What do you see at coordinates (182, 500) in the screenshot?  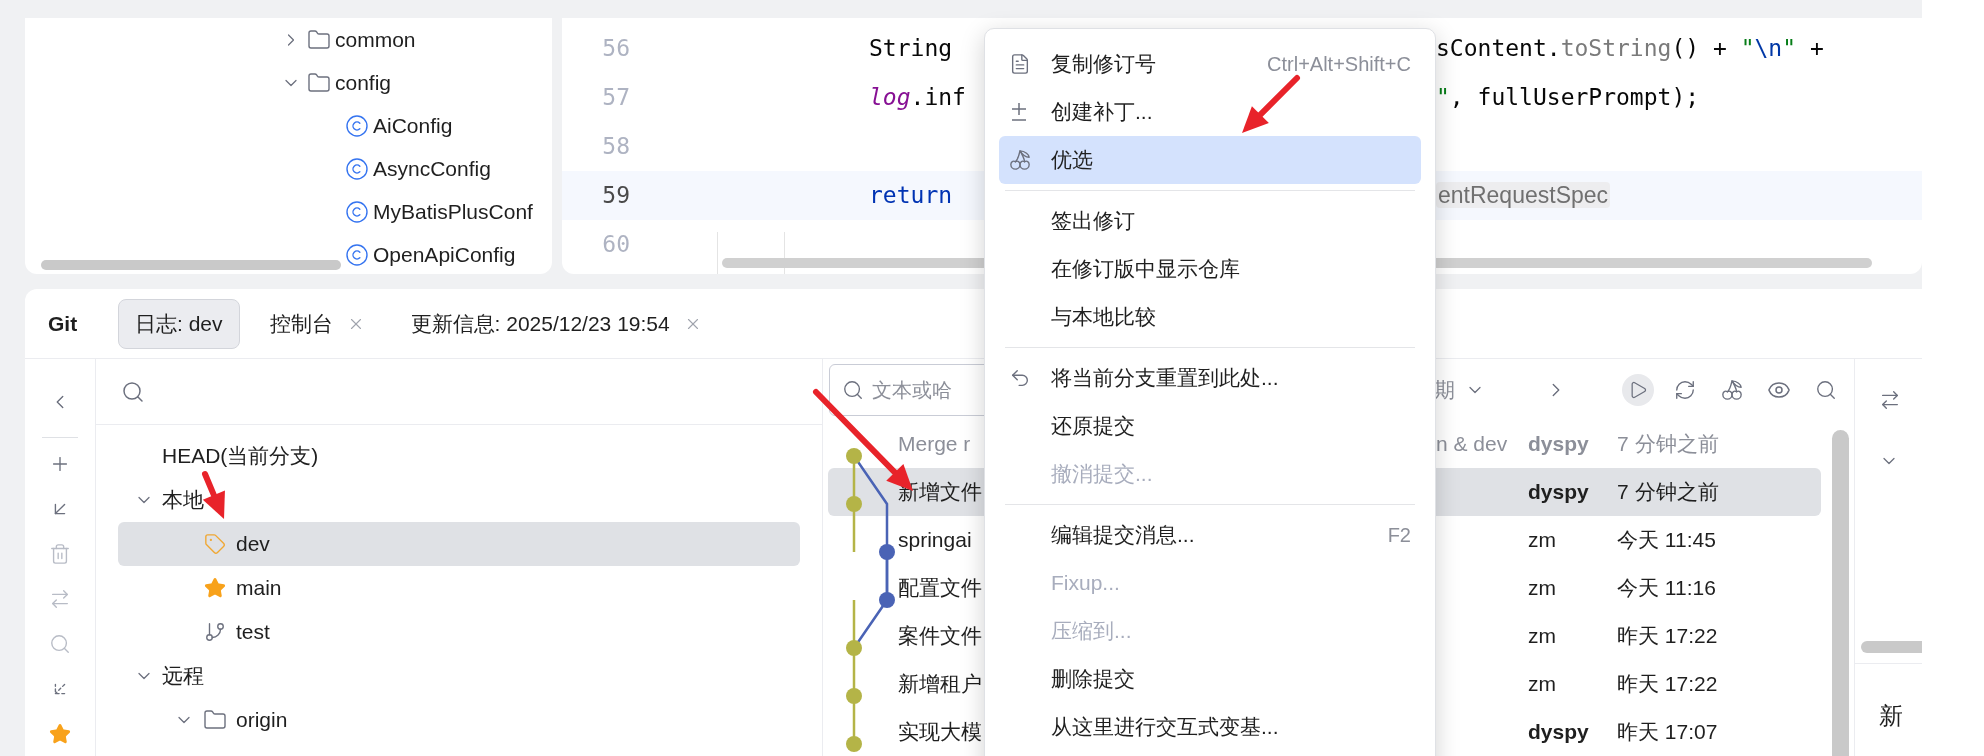 I see `branch-label: 本地` at bounding box center [182, 500].